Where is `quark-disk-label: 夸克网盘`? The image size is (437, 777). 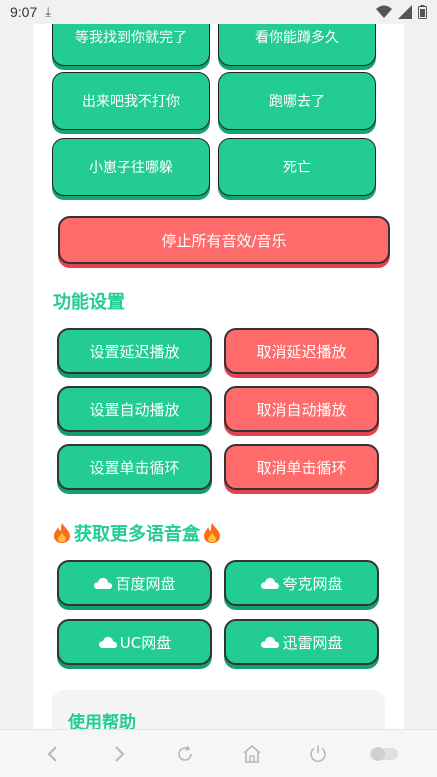
quark-disk-label: 夸克网盘 is located at coordinates (312, 583).